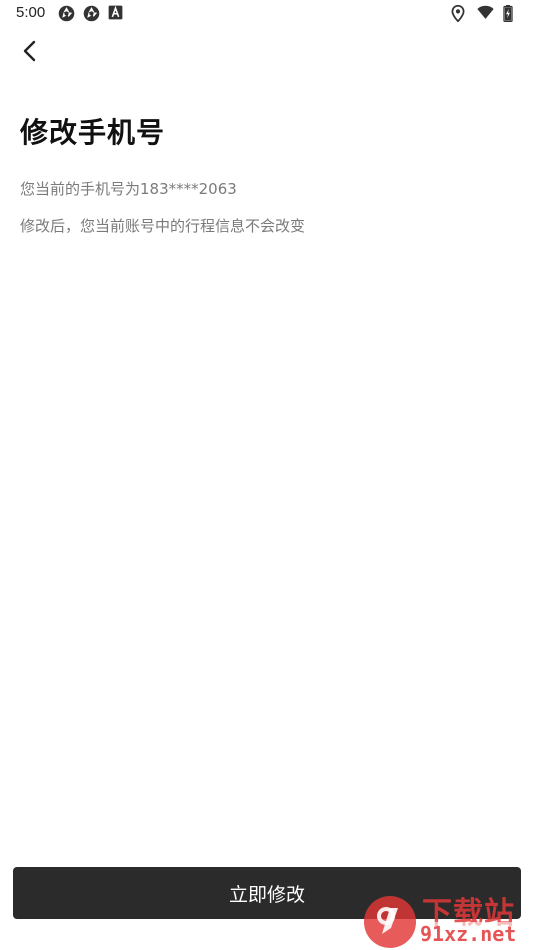 This screenshot has height=950, width=534. What do you see at coordinates (511, 14) in the screenshot?
I see `battery-charging-icon` at bounding box center [511, 14].